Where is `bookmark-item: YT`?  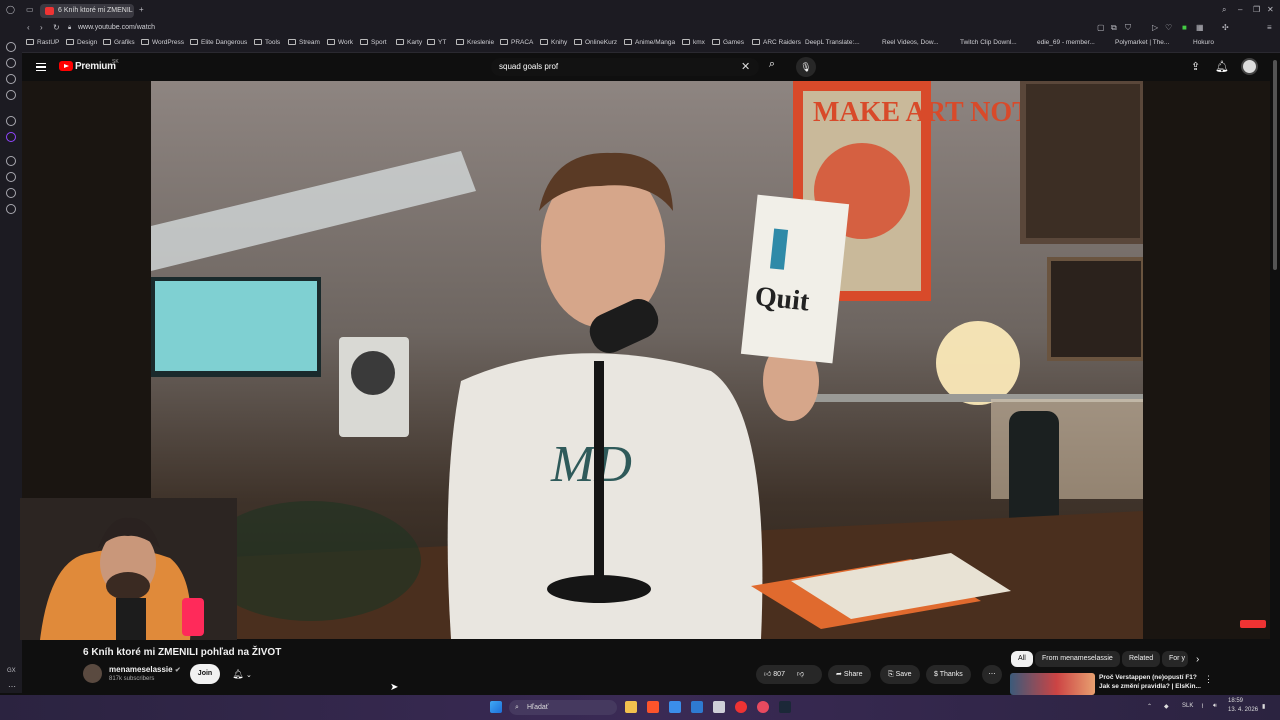
bookmark-item: YT is located at coordinates (436, 42).